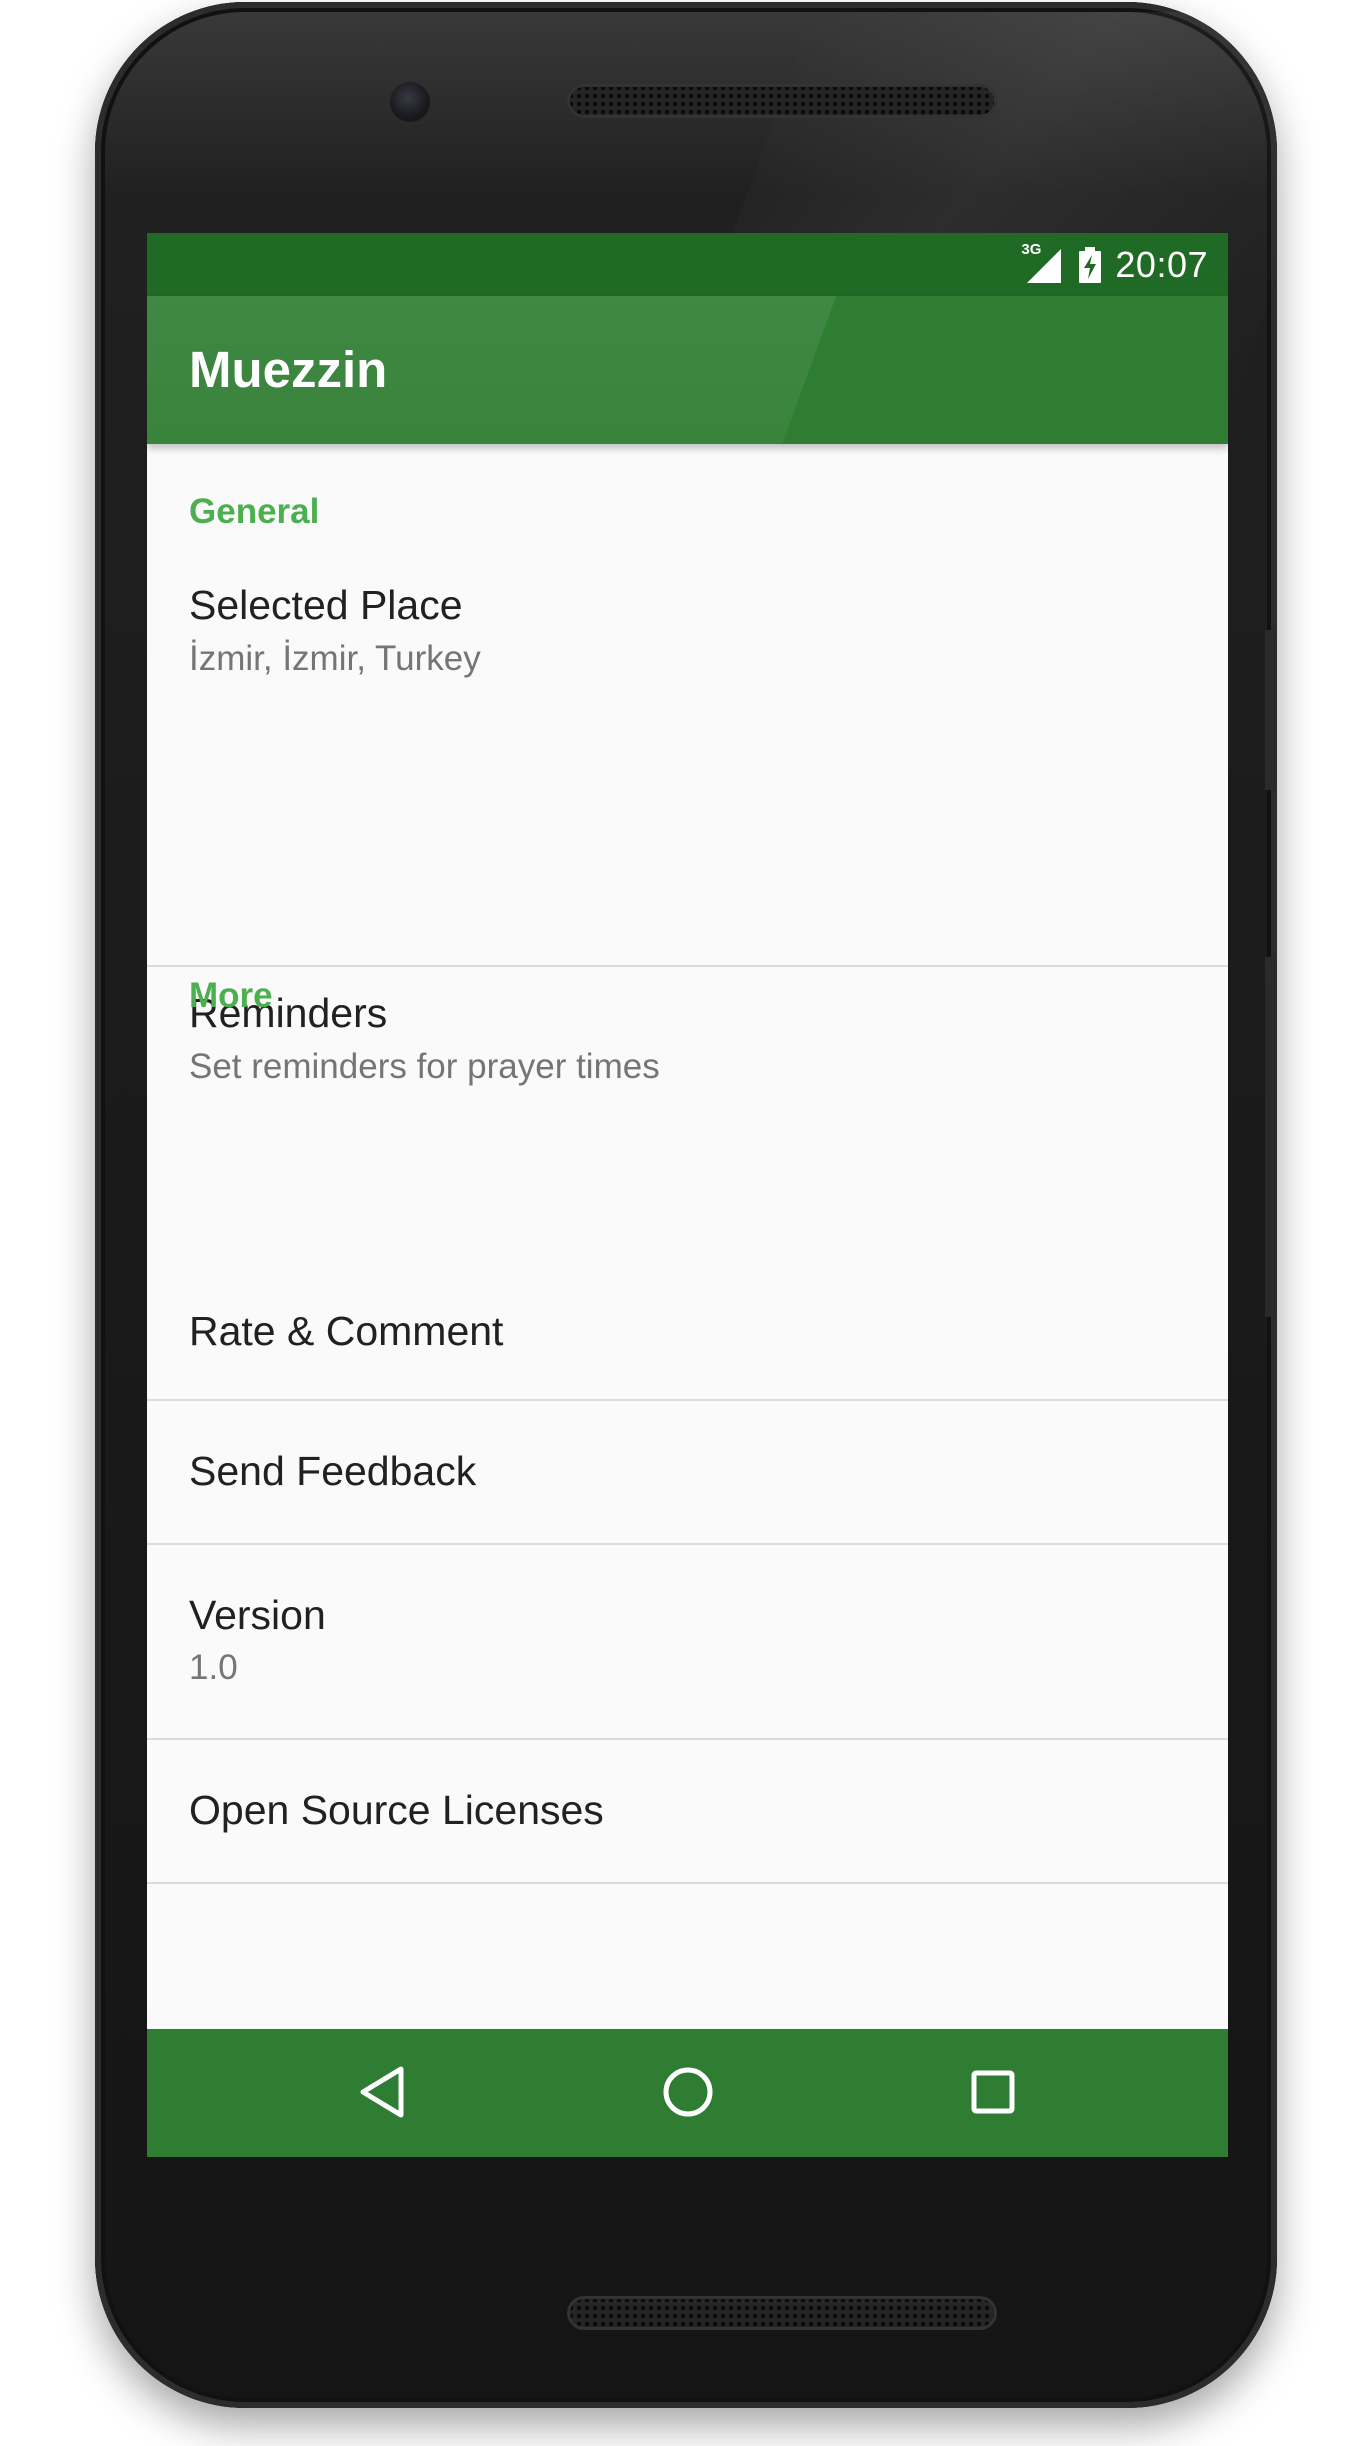 This screenshot has height=2446, width=1370. What do you see at coordinates (424, 1066) in the screenshot?
I see `pref-summary: Set reminders for prayer times` at bounding box center [424, 1066].